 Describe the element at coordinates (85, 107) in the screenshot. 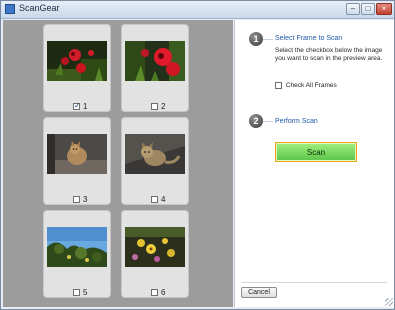

I see `frame-number-1: 1` at that location.